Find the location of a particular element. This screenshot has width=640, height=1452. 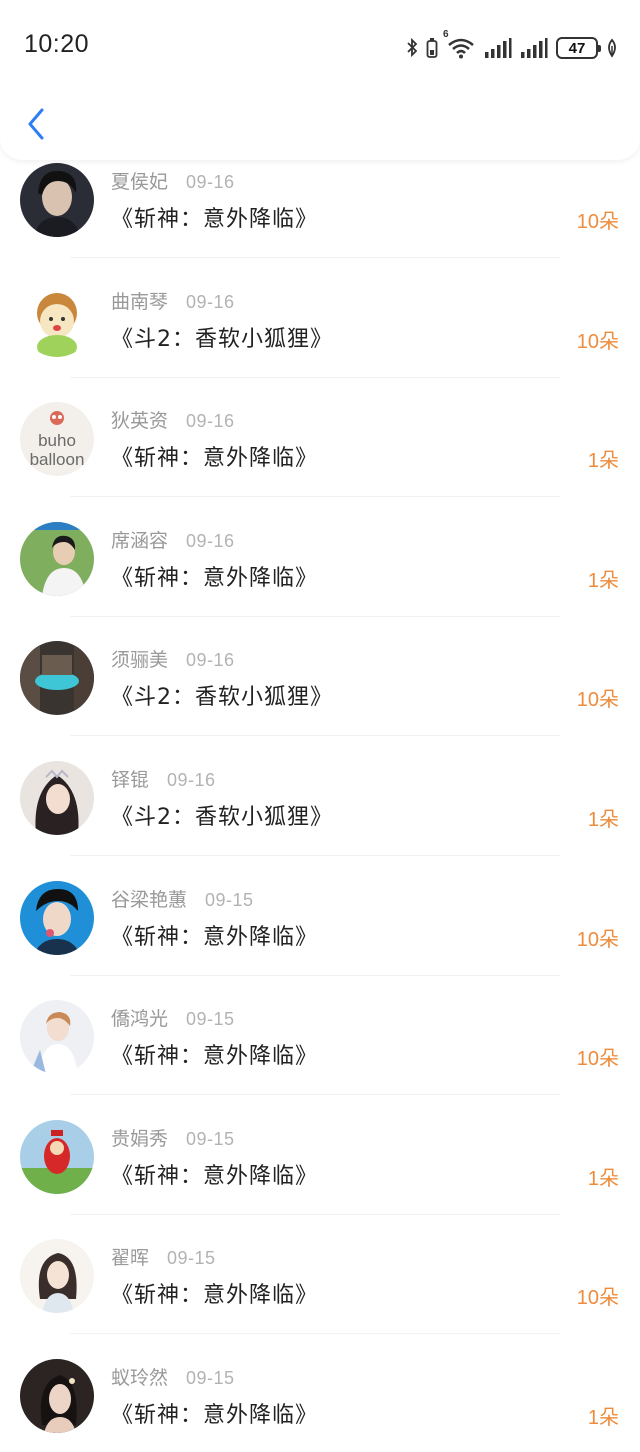

signal-icon-sim2 is located at coordinates (534, 48).